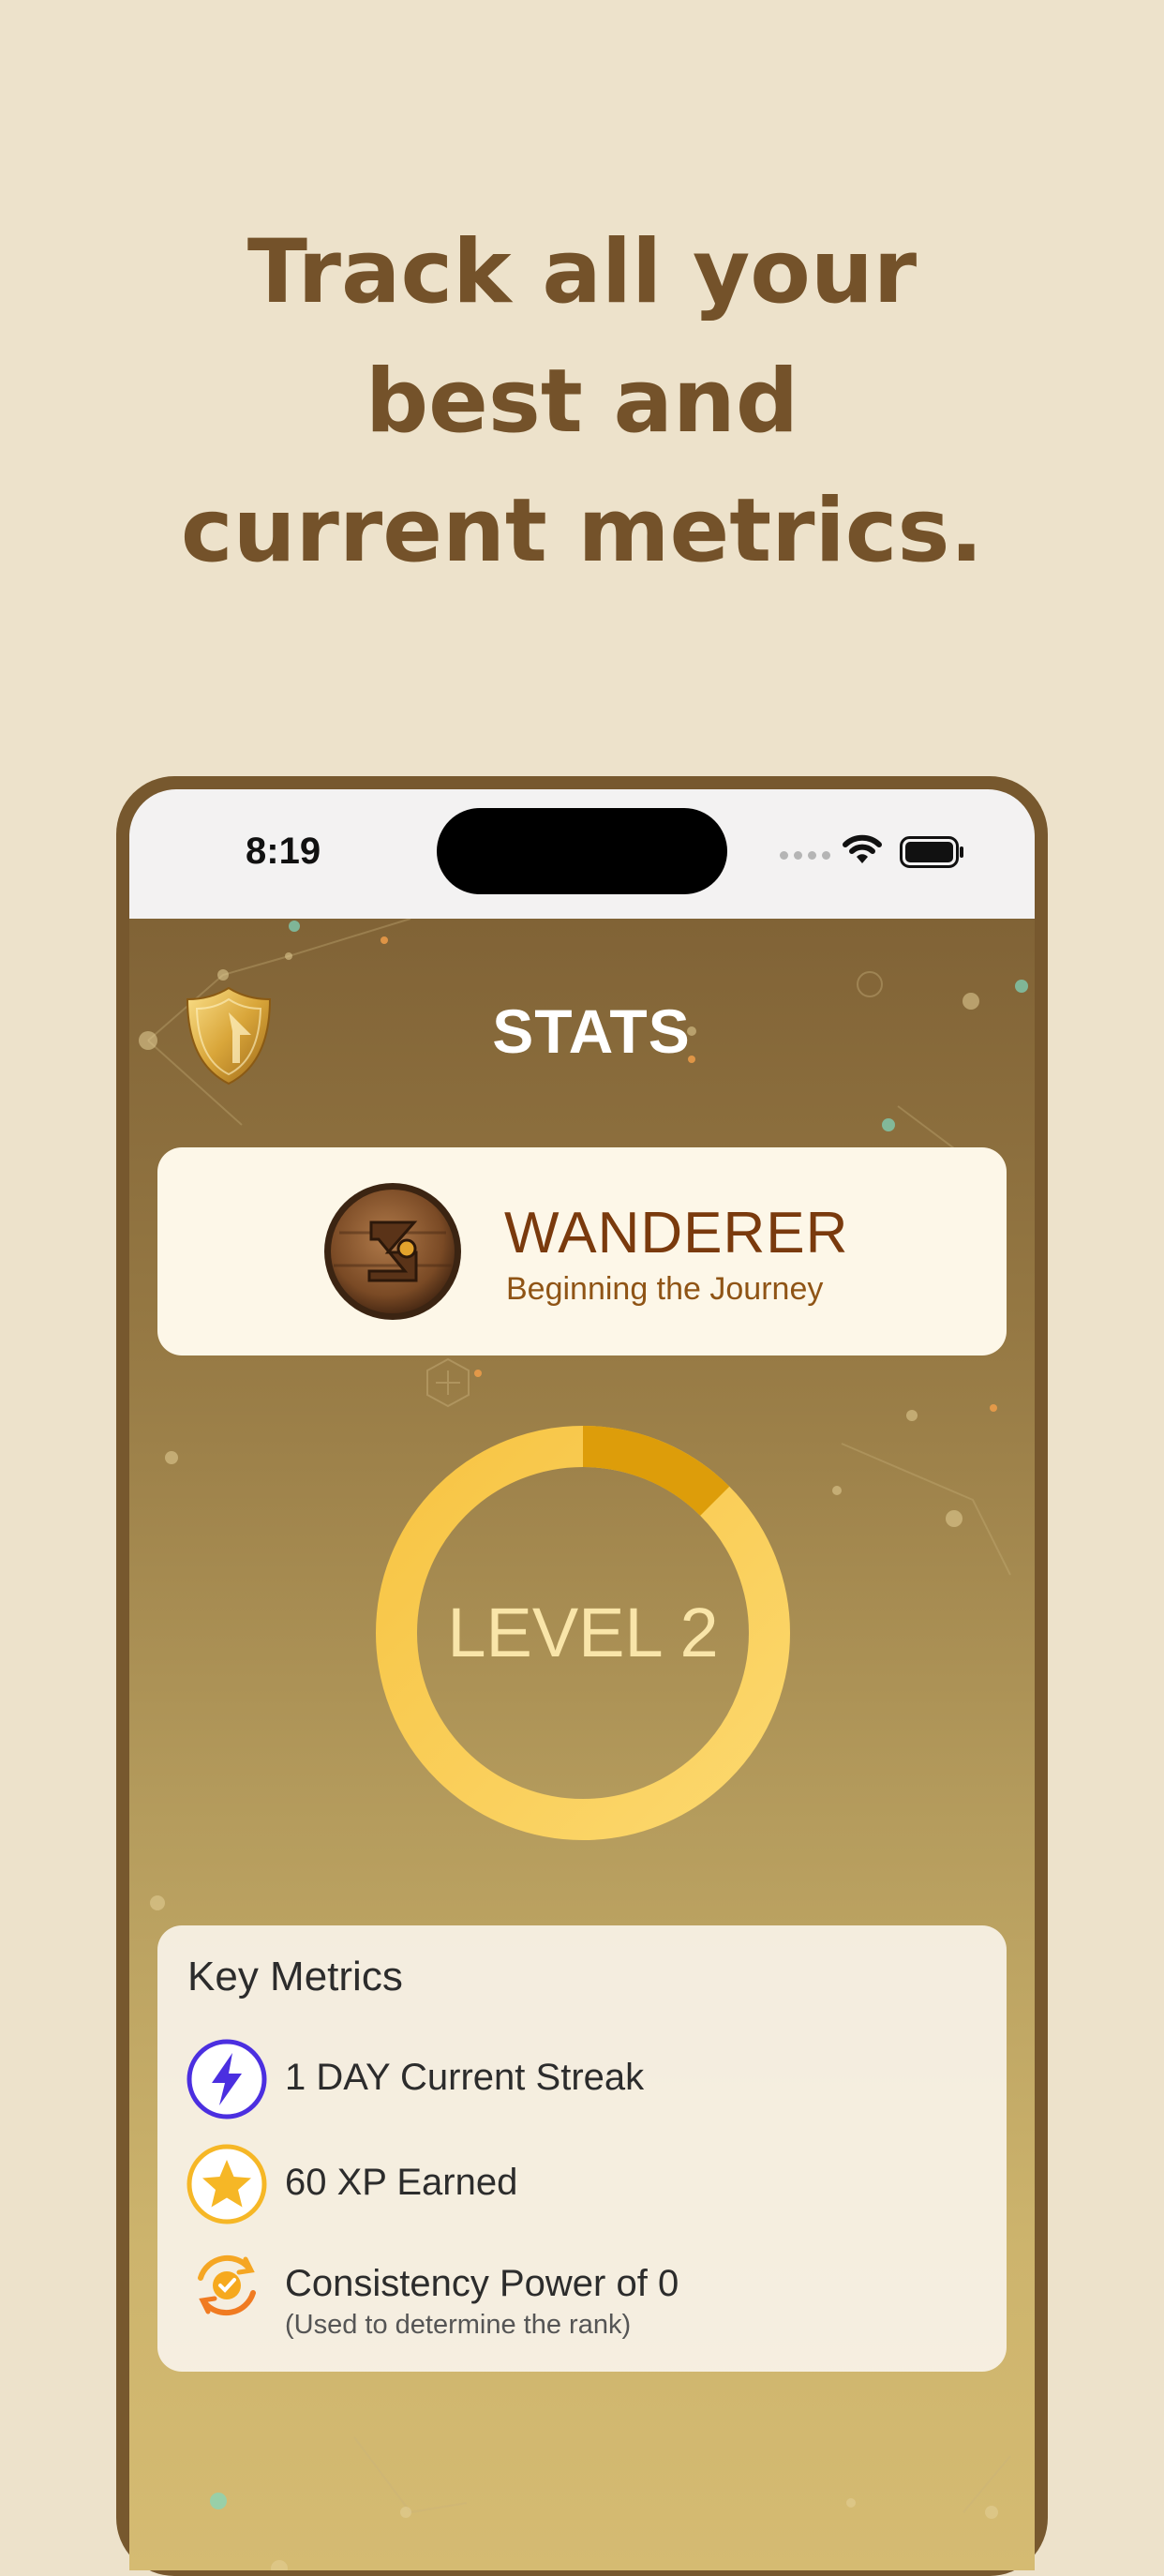 This screenshot has width=1164, height=2576. Describe the element at coordinates (465, 2077) in the screenshot. I see `metric-streak-text: 1 DAY Current Streak` at that location.